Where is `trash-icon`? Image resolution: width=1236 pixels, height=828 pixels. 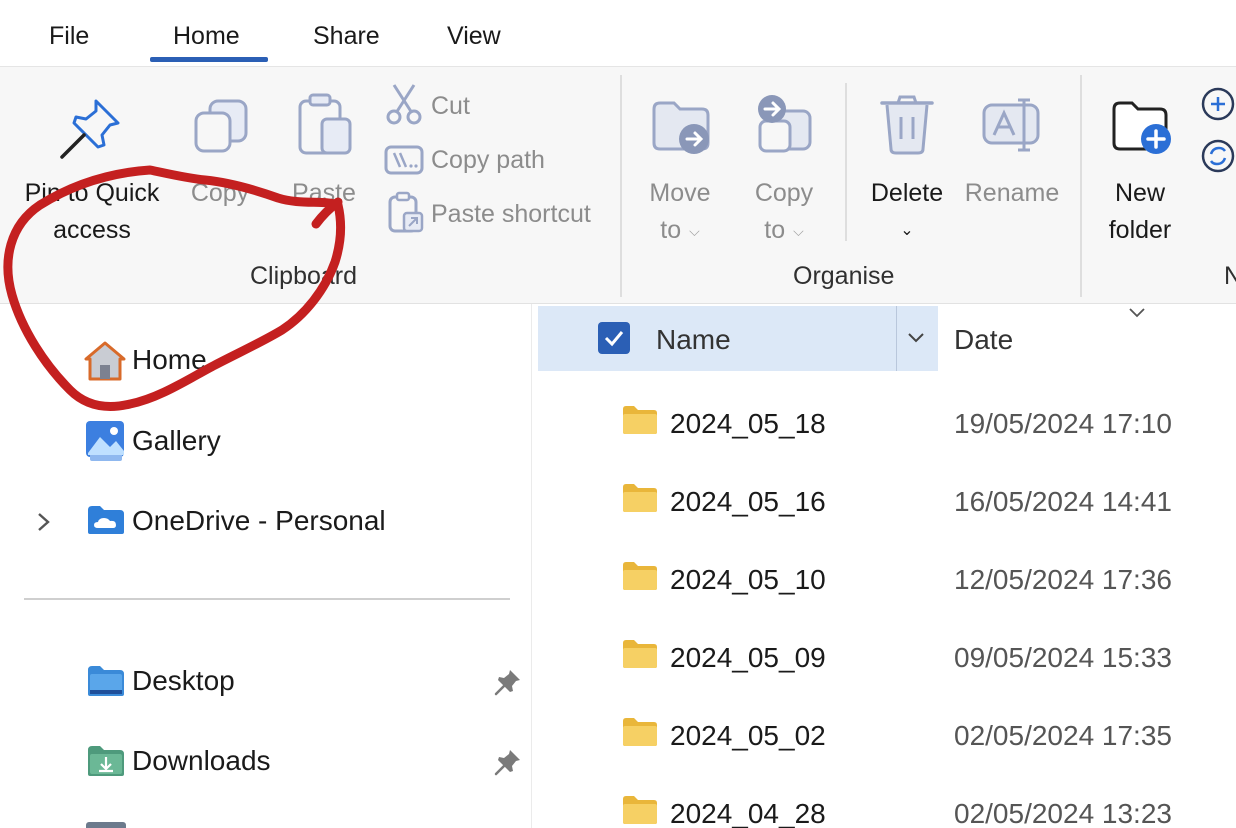
trash-icon is located at coordinates (907, 125).